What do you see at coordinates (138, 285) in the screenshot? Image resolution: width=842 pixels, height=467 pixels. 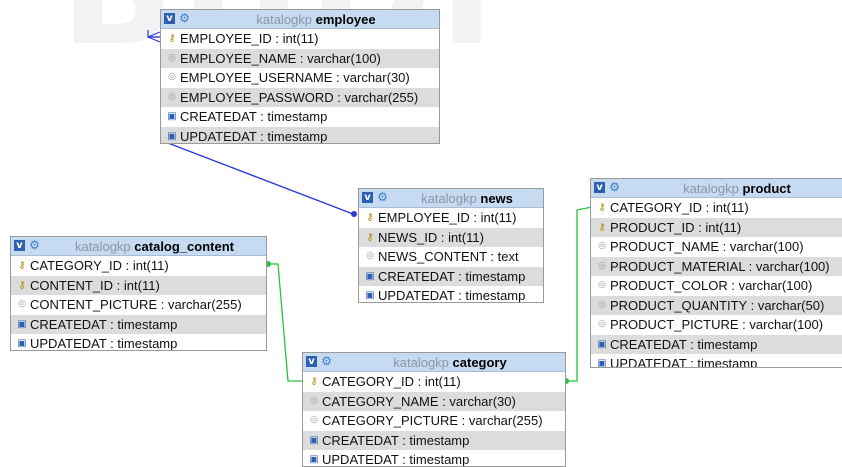 I see `table-row: ⚷ CONTENT_ID : int(11)` at bounding box center [138, 285].